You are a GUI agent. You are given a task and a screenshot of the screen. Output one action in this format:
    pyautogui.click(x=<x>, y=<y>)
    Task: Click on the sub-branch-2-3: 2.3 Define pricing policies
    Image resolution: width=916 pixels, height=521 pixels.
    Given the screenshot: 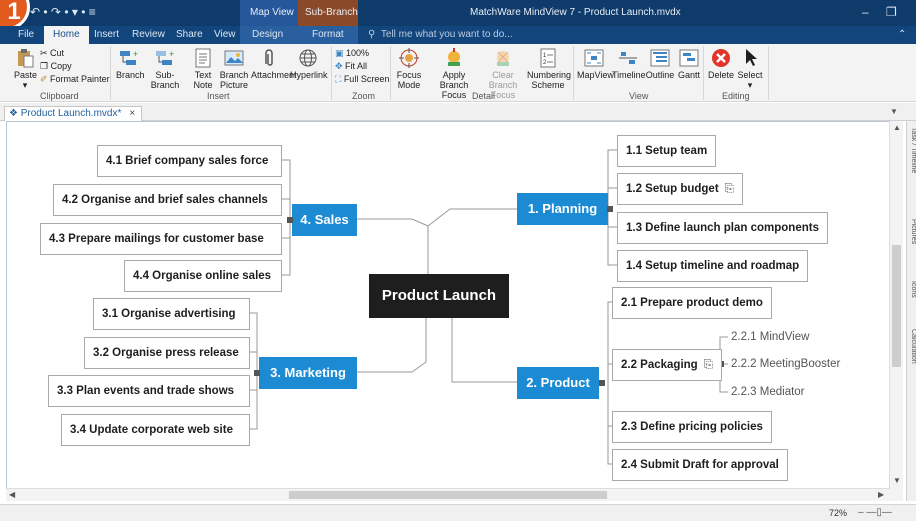 What is the action you would take?
    pyautogui.click(x=692, y=427)
    